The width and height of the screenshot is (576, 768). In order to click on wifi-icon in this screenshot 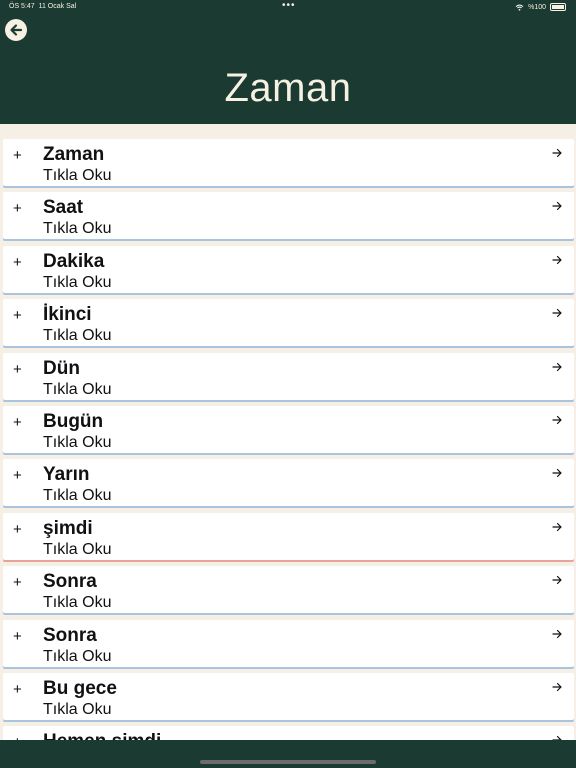, I will do `click(519, 7)`.